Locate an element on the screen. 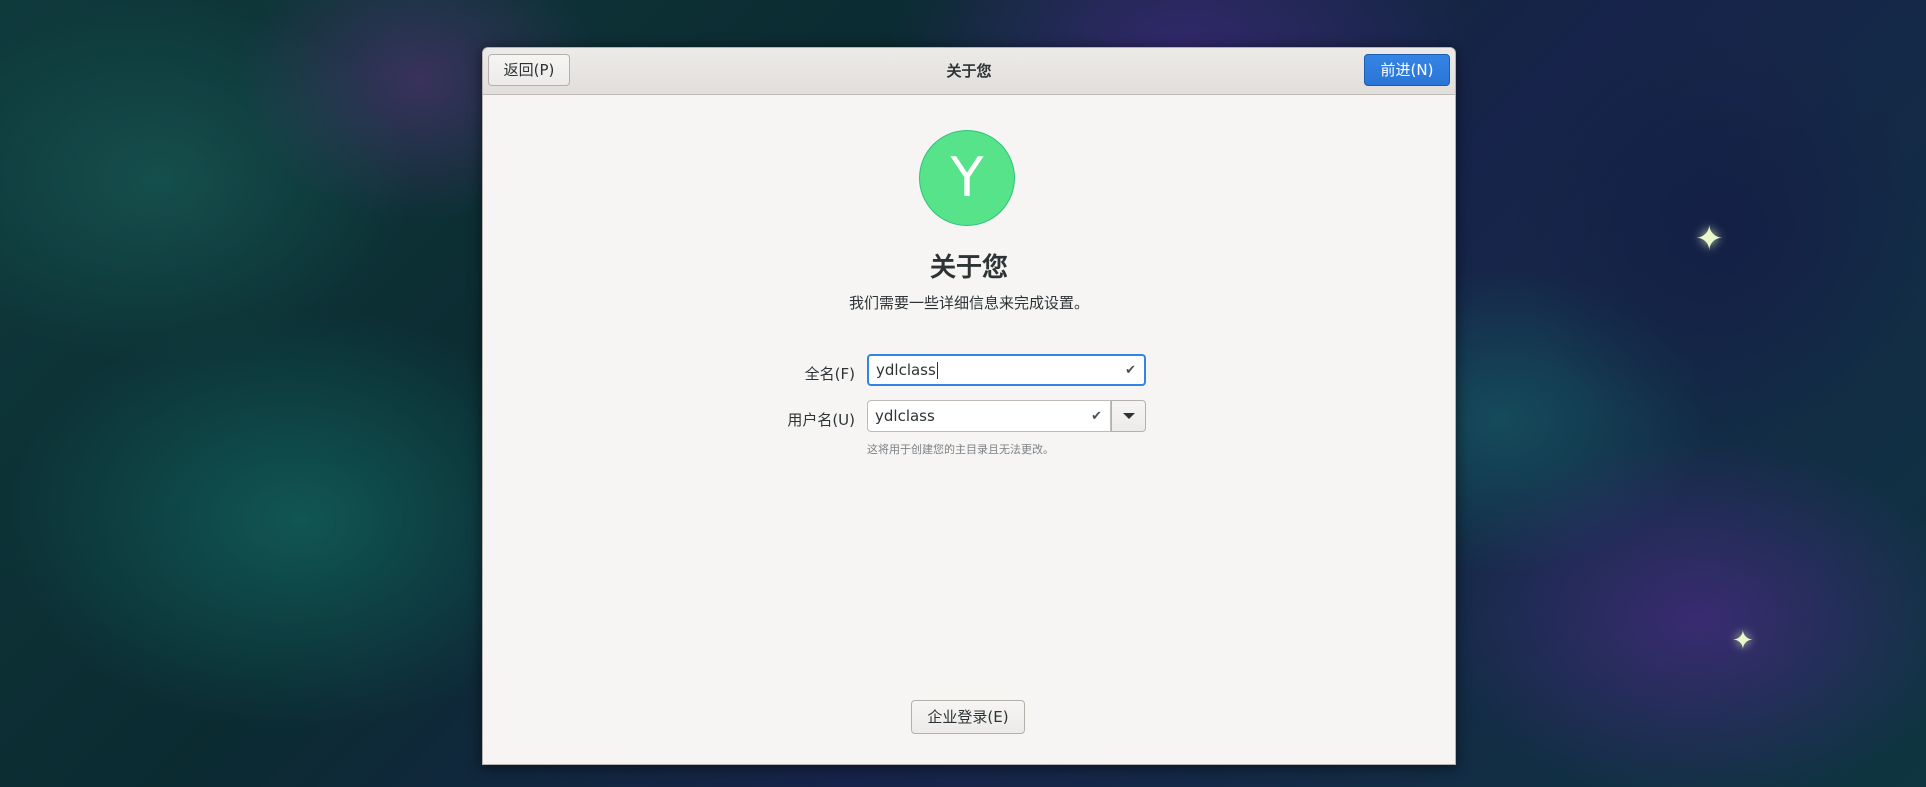  username-hint: 这将用于创建您的主目录且无法更改。 is located at coordinates (960, 449).